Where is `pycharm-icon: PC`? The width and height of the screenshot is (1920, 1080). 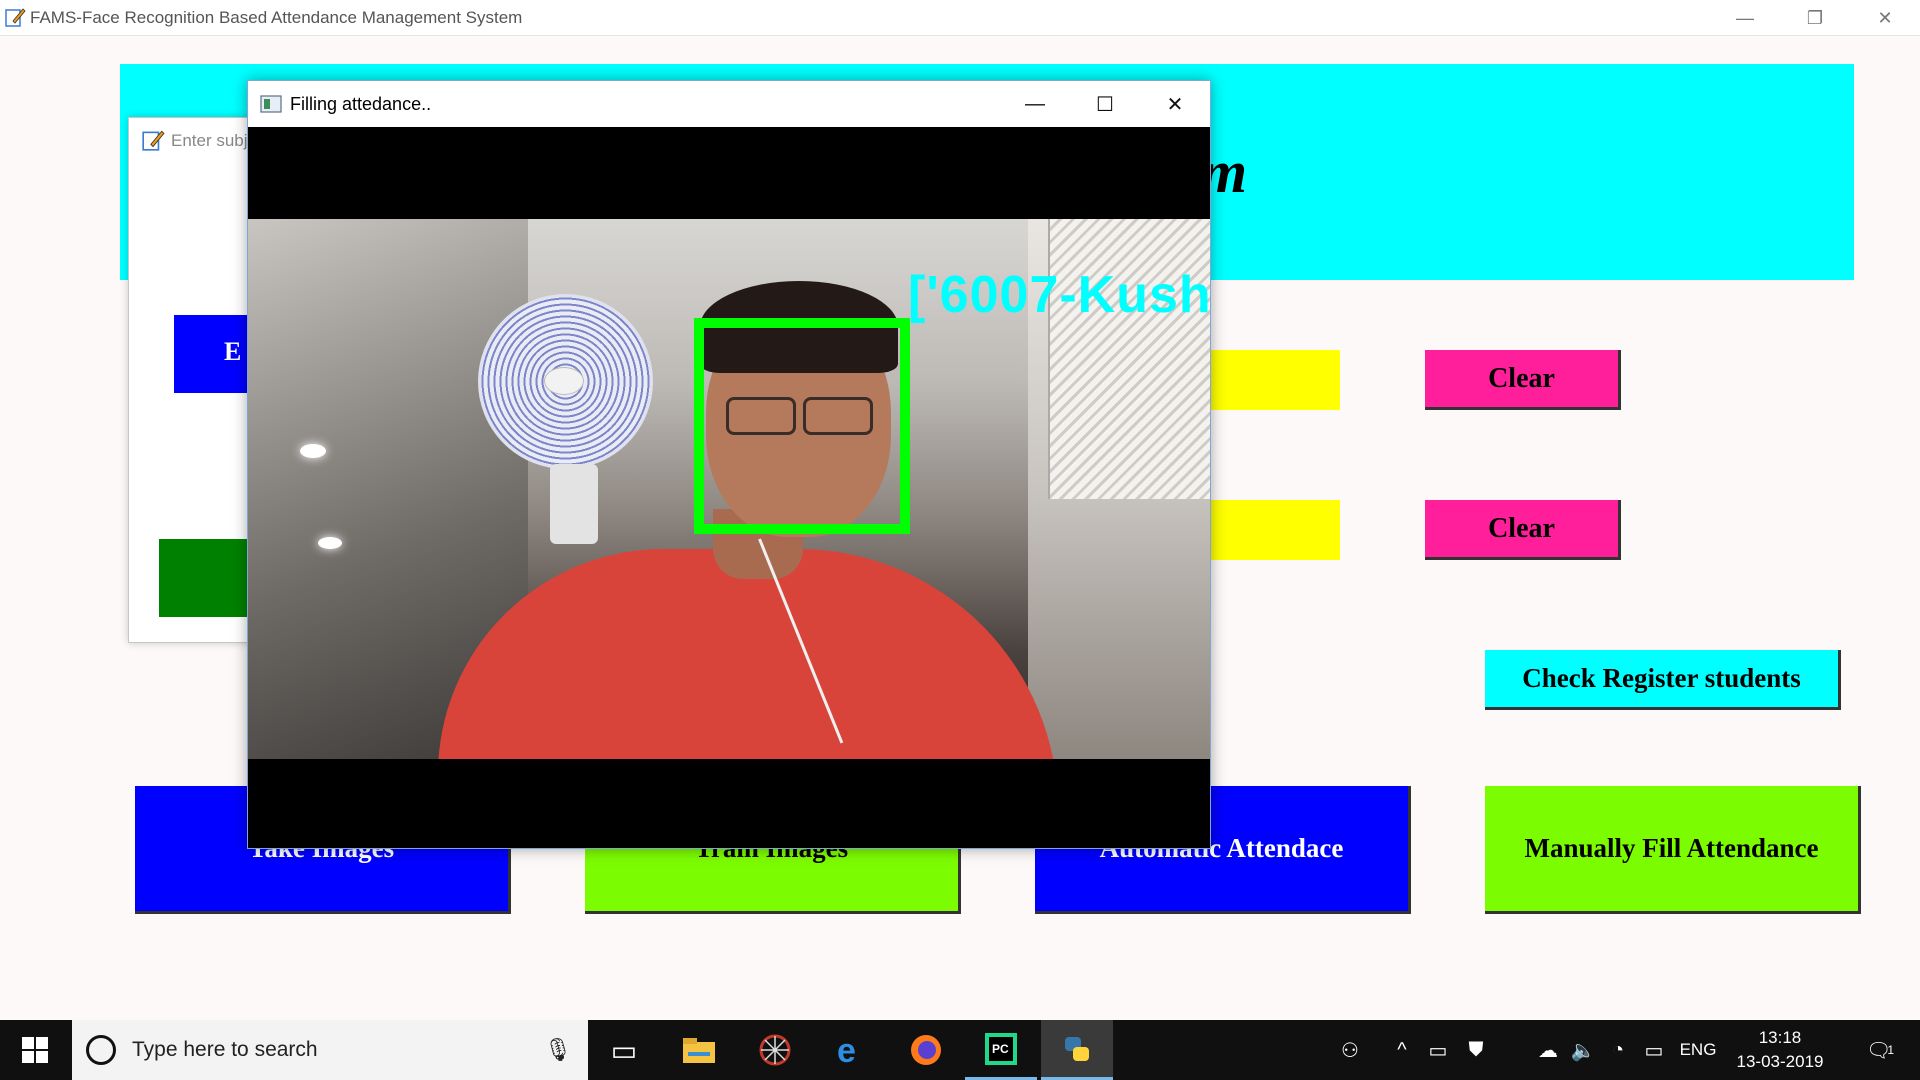
pycharm-icon: PC is located at coordinates (1001, 1050).